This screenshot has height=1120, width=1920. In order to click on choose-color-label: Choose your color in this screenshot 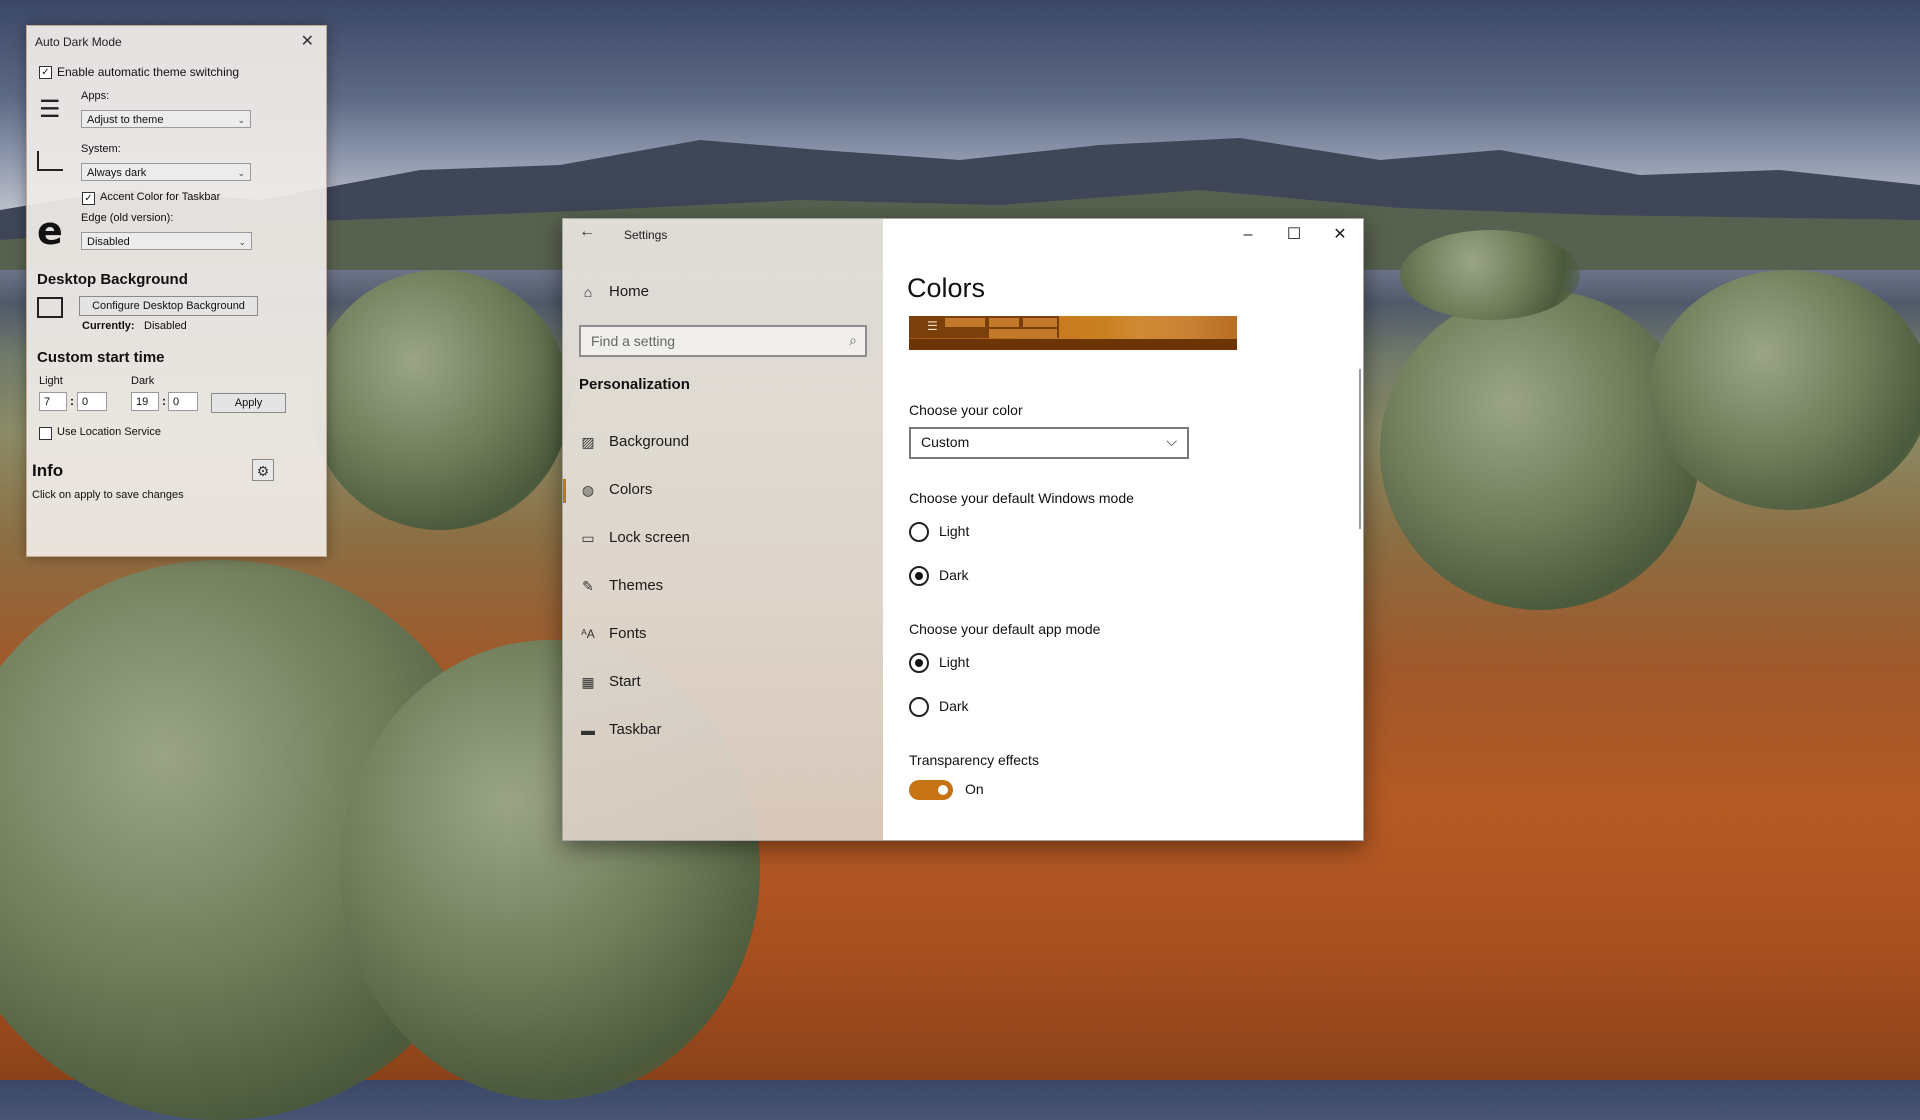, I will do `click(966, 410)`.